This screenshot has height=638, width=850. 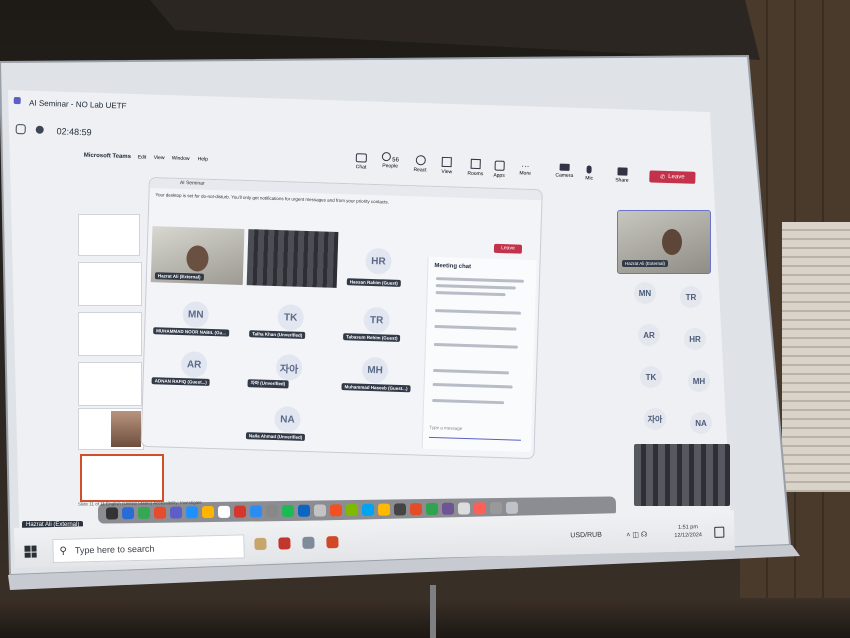 I want to click on participant-tile: TK Talha Khan (Unverified), so click(x=290, y=317).